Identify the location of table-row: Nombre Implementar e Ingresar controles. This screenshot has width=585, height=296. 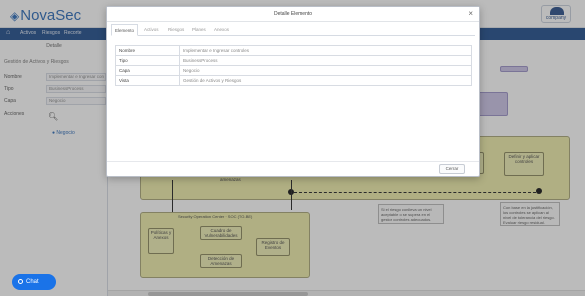
(293, 50).